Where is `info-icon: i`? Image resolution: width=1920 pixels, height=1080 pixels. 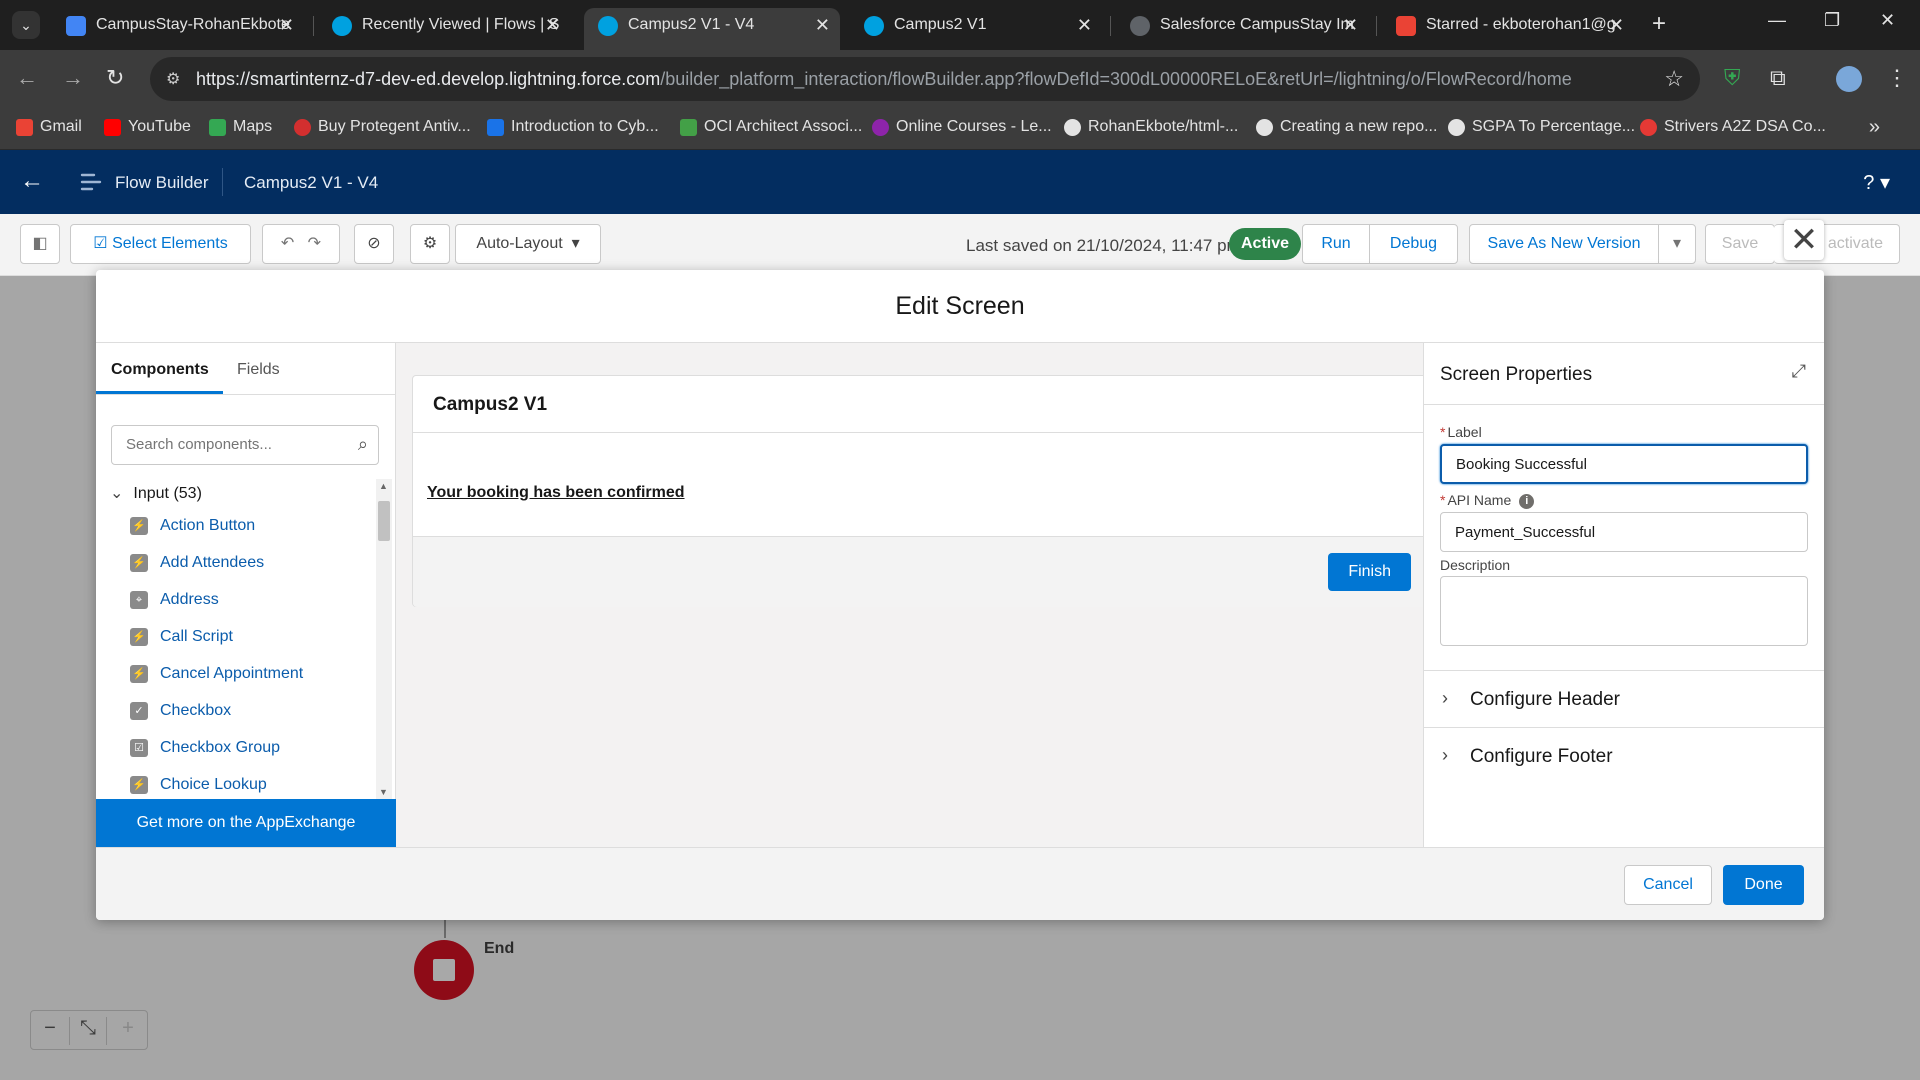
info-icon: i is located at coordinates (1527, 501).